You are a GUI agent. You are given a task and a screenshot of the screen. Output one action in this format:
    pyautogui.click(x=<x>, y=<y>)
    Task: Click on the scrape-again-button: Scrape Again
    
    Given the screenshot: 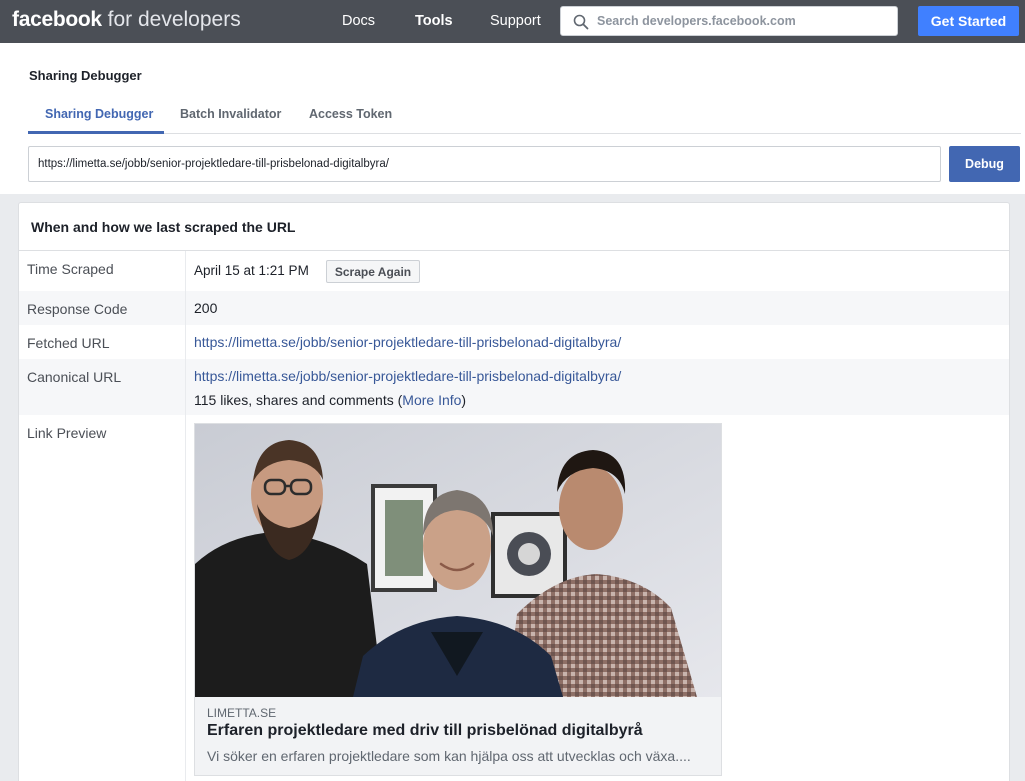 What is the action you would take?
    pyautogui.click(x=373, y=271)
    